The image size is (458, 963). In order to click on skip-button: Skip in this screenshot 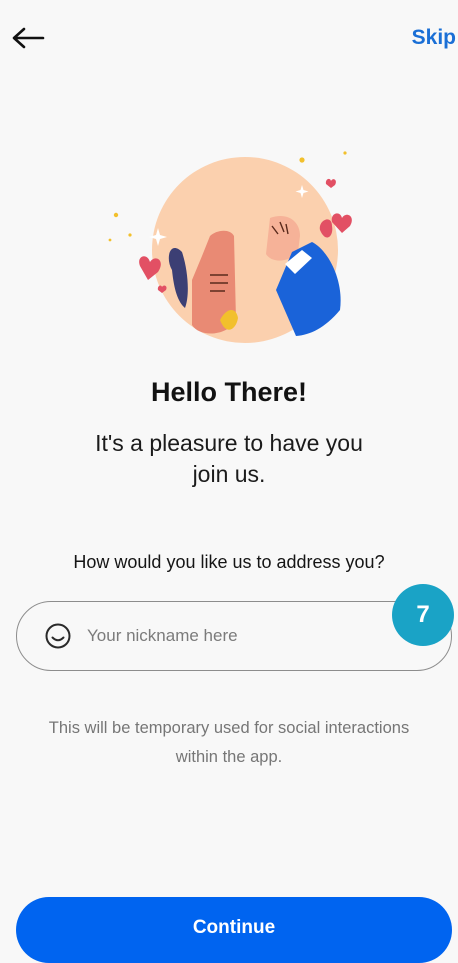, I will do `click(434, 38)`.